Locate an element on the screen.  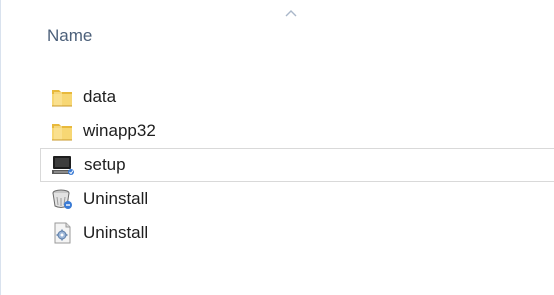
file-row-winapp32: winapp32 is located at coordinates (297, 131).